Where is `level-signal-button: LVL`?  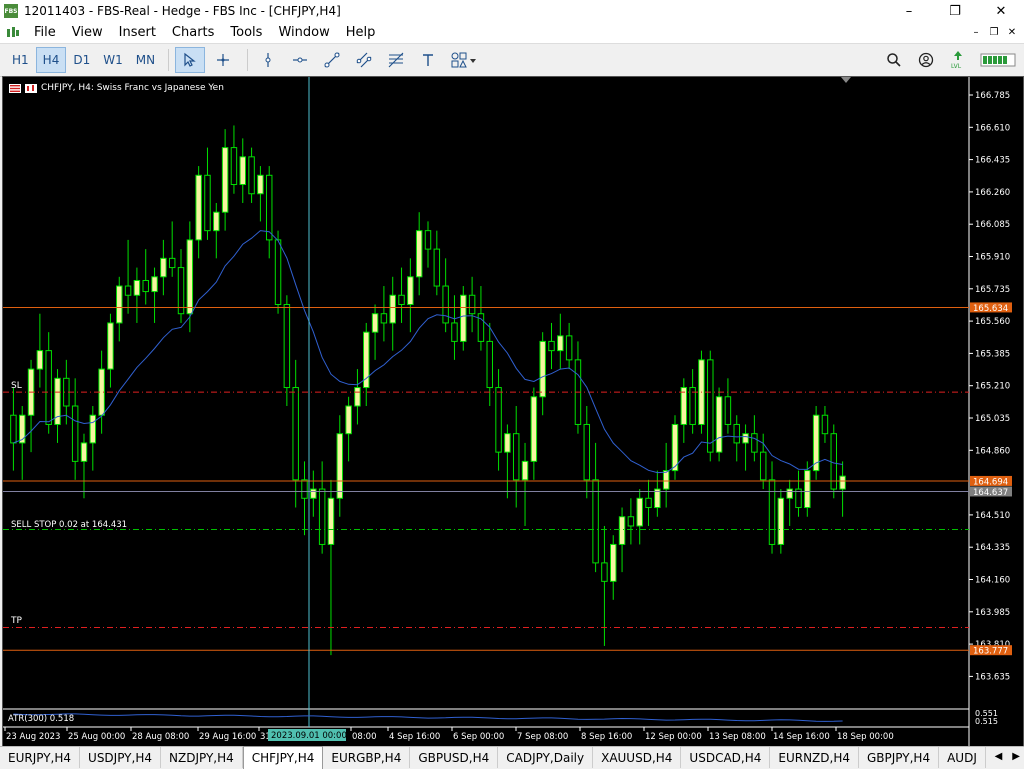 level-signal-button: LVL is located at coordinates (958, 60).